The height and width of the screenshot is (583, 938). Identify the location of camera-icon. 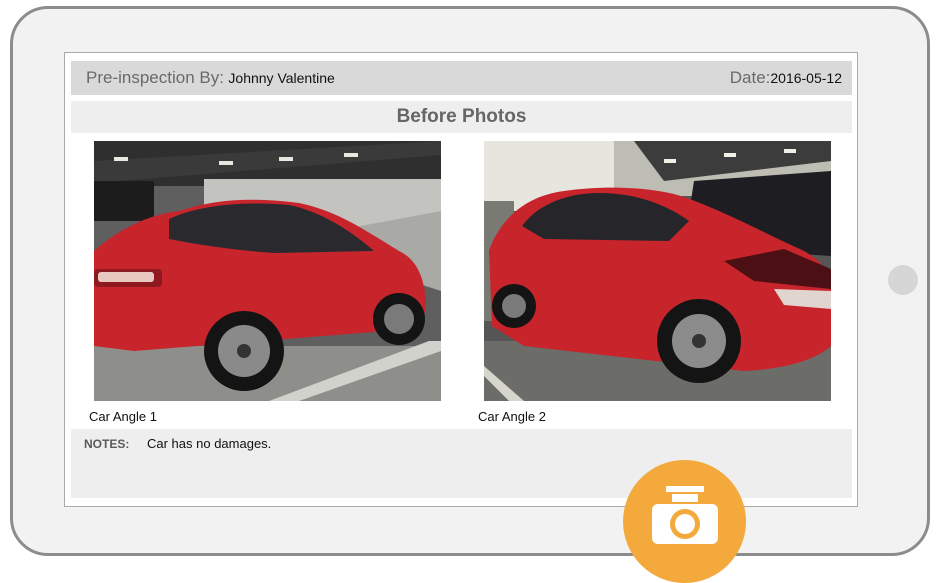
(685, 515).